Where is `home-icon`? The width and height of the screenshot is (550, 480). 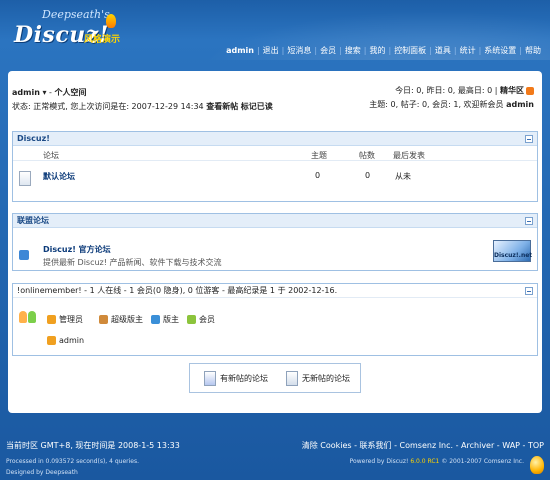
home-icon is located at coordinates (24, 255).